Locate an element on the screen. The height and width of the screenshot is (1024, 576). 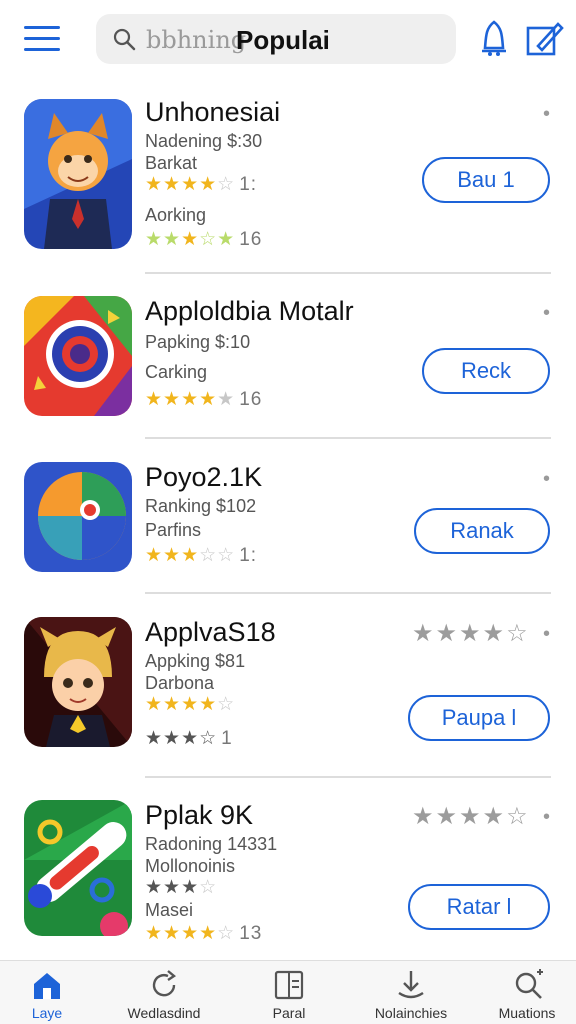
app-subtitle: Radoning 14331 is located at coordinates (211, 844).